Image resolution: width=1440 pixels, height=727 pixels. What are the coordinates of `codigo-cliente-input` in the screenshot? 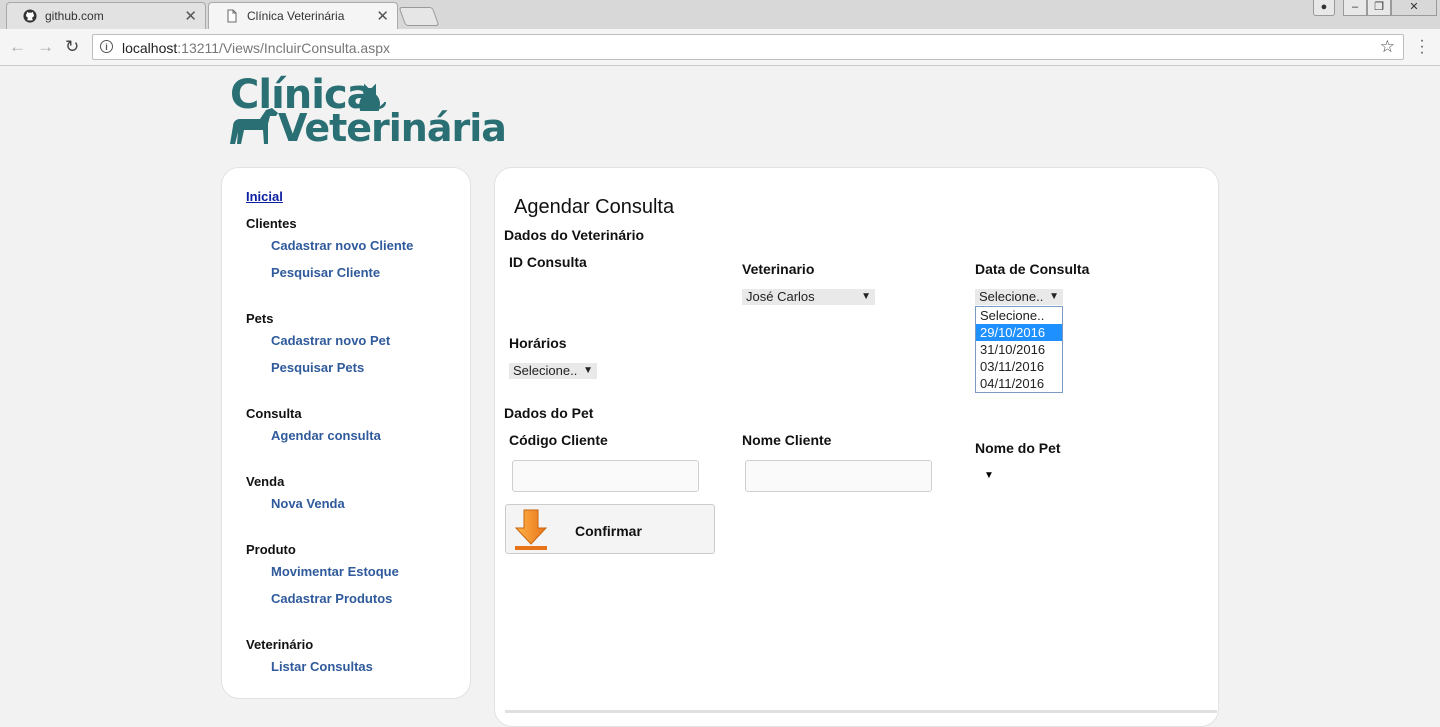 It's located at (605, 476).